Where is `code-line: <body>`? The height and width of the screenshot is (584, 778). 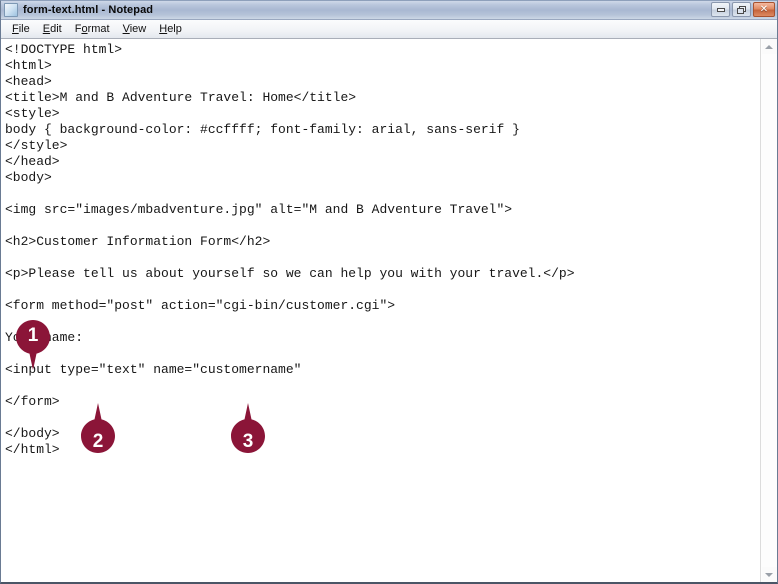
code-line: <body> is located at coordinates (28, 177).